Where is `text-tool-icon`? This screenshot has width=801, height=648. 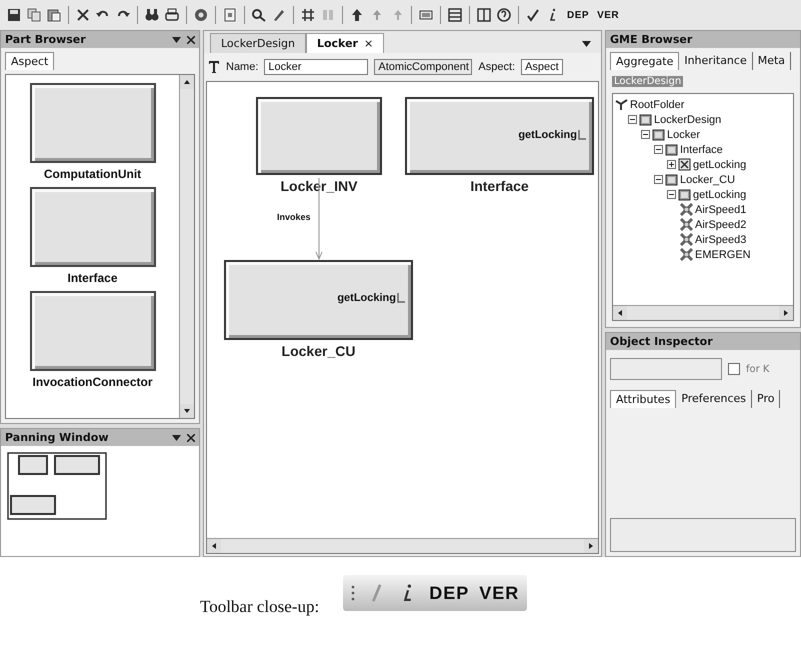
text-tool-icon is located at coordinates (214, 67).